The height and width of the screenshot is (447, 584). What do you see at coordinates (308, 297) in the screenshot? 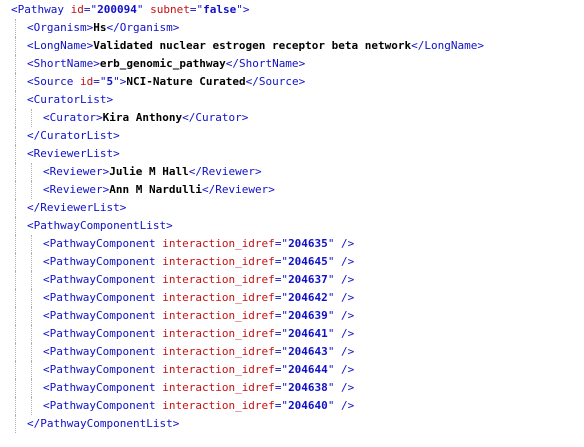
I see `attribute-value: 204642` at bounding box center [308, 297].